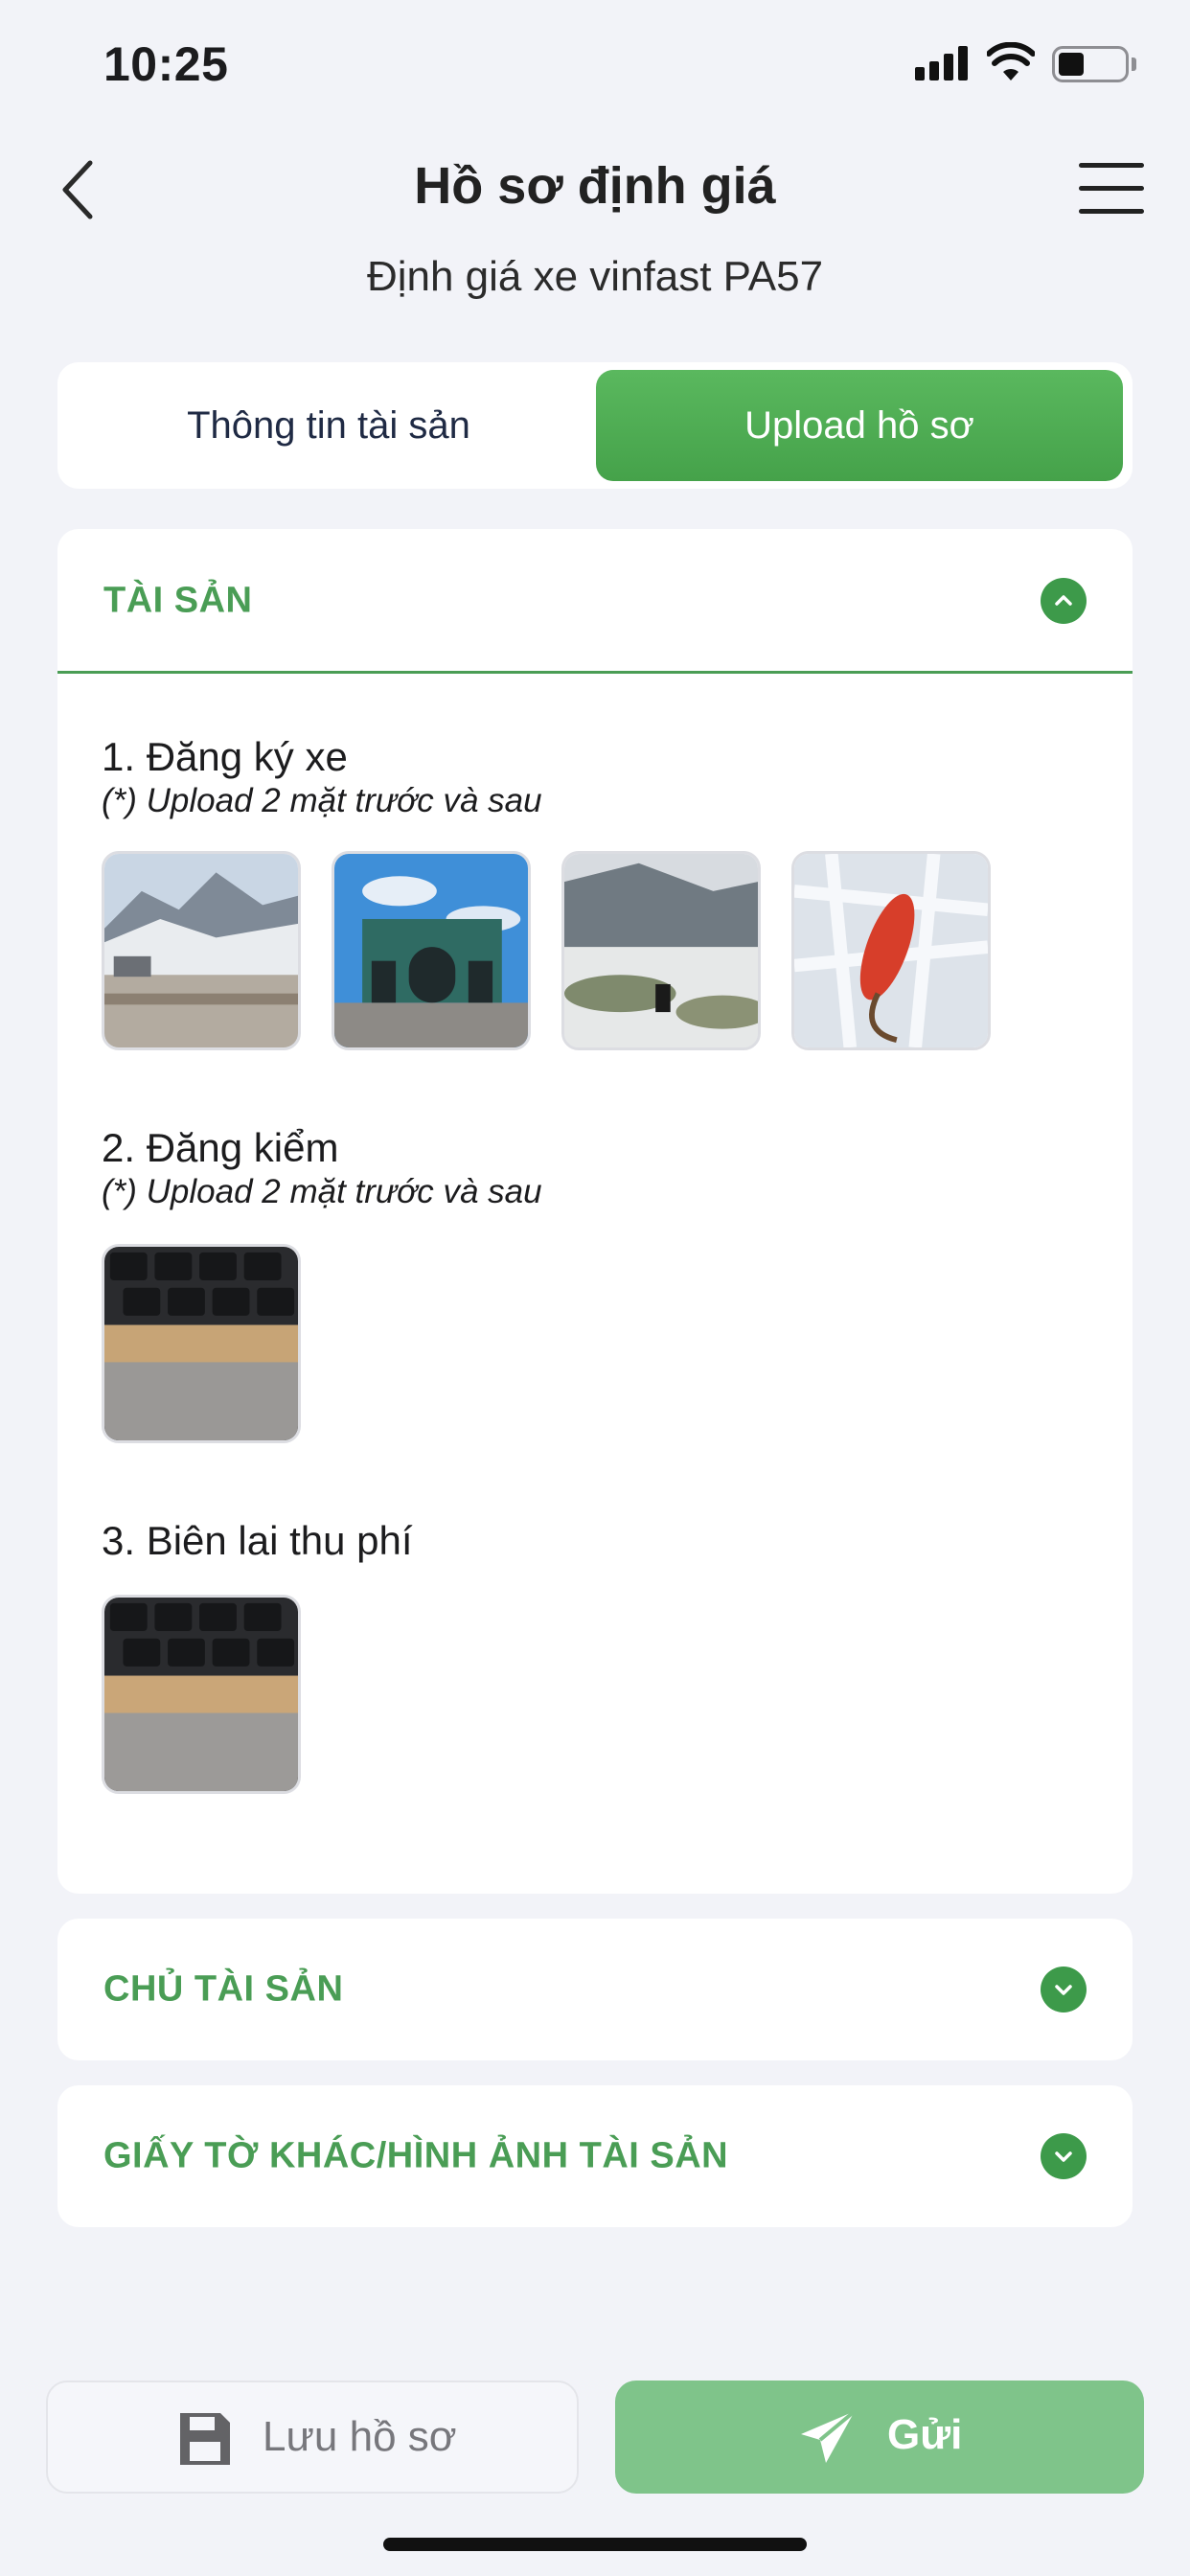  I want to click on other-documents-section-header: GIẤY TỜ KHÁC/HÌNH ẢNH TÀI SẢN, so click(595, 2156).